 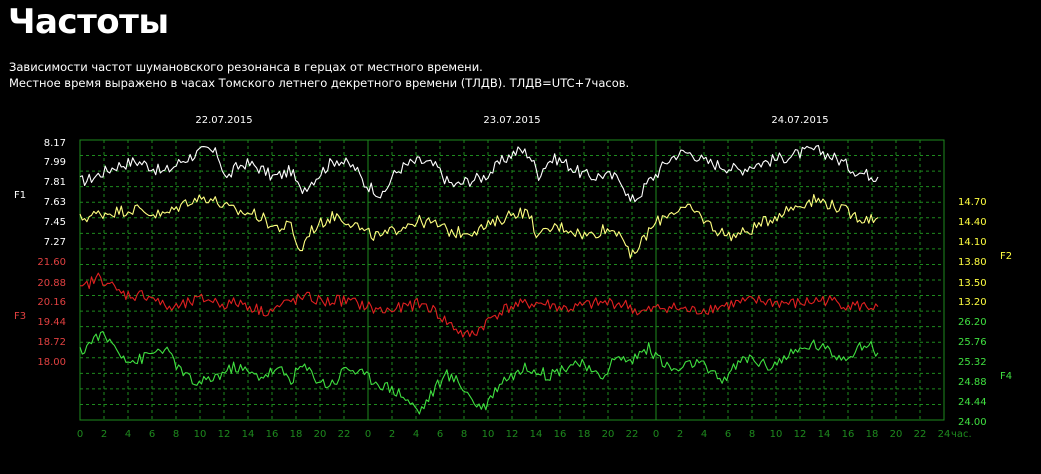 What do you see at coordinates (972, 283) in the screenshot?
I see `y-tick-f2: 13.50` at bounding box center [972, 283].